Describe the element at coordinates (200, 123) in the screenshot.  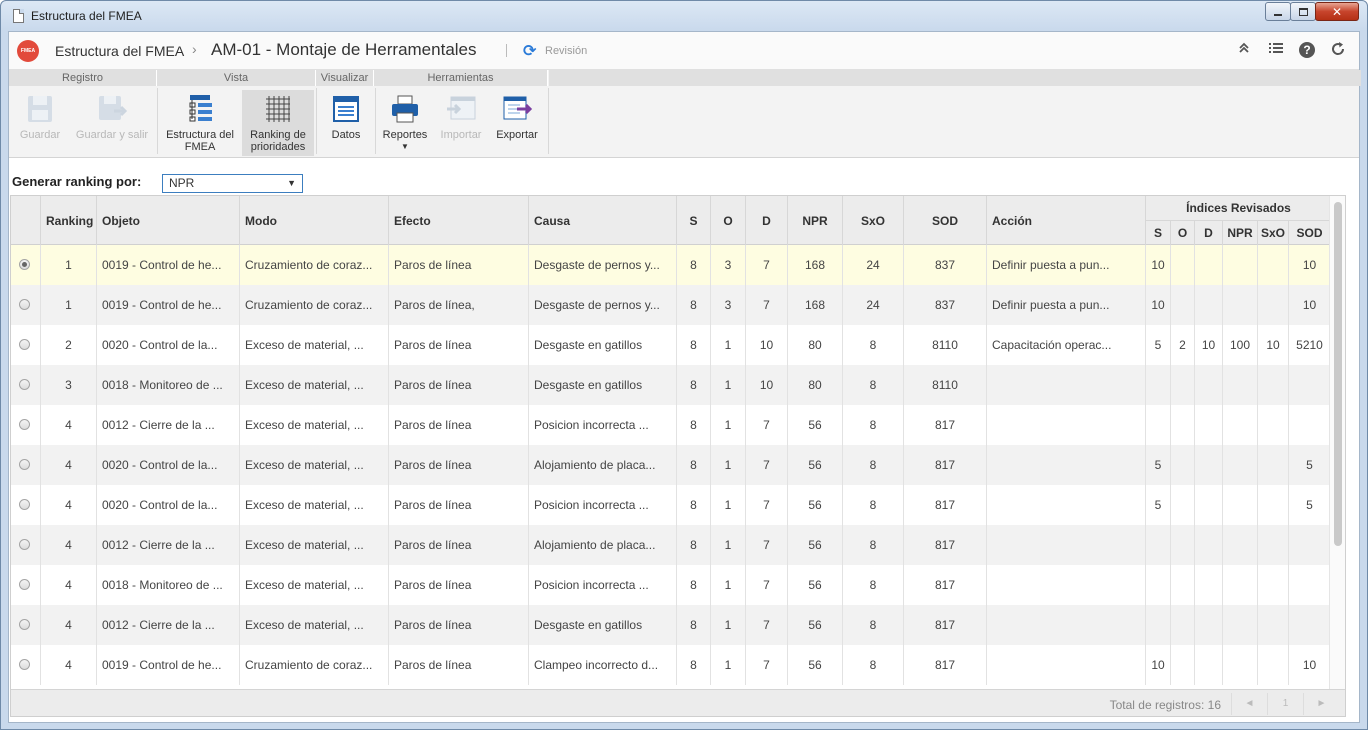
I see `fmea-structure-button: Estructura del FMEA` at that location.